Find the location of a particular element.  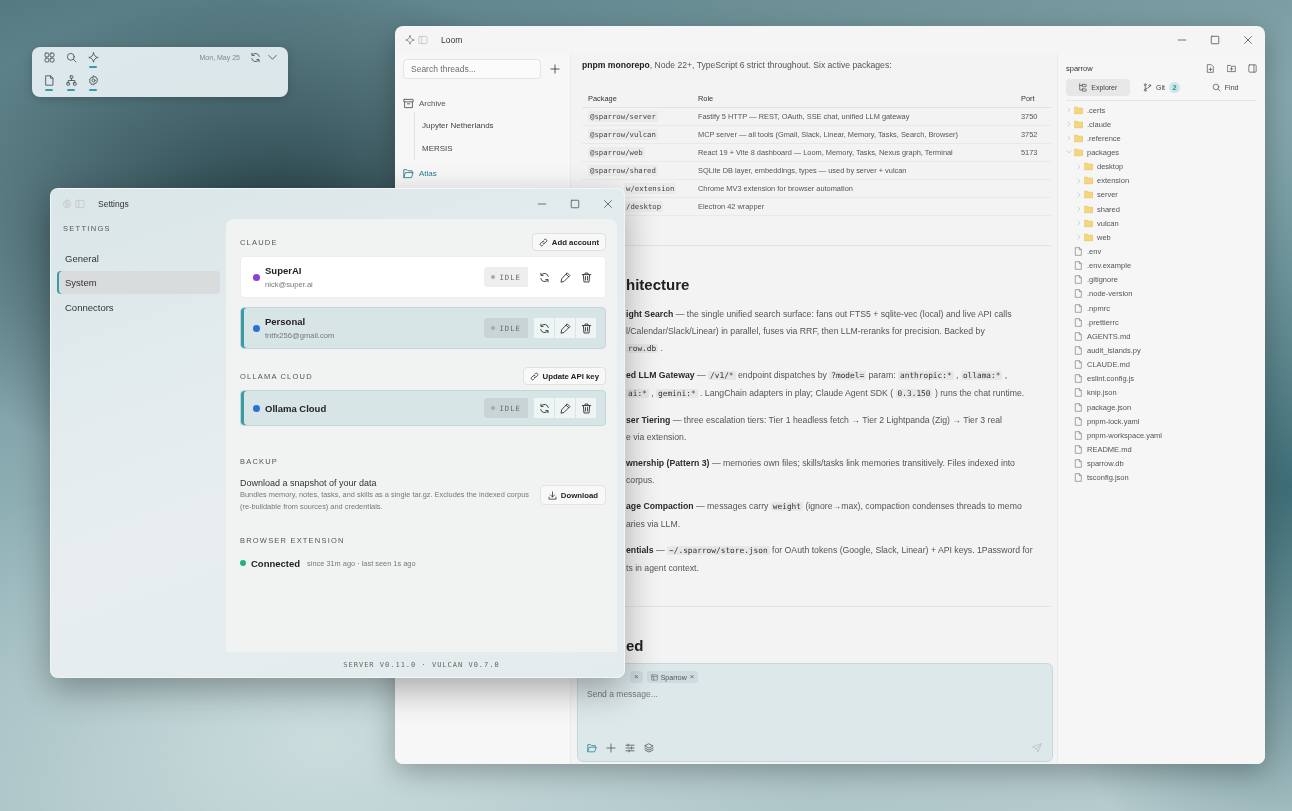

nav-item: System is located at coordinates (138, 282).